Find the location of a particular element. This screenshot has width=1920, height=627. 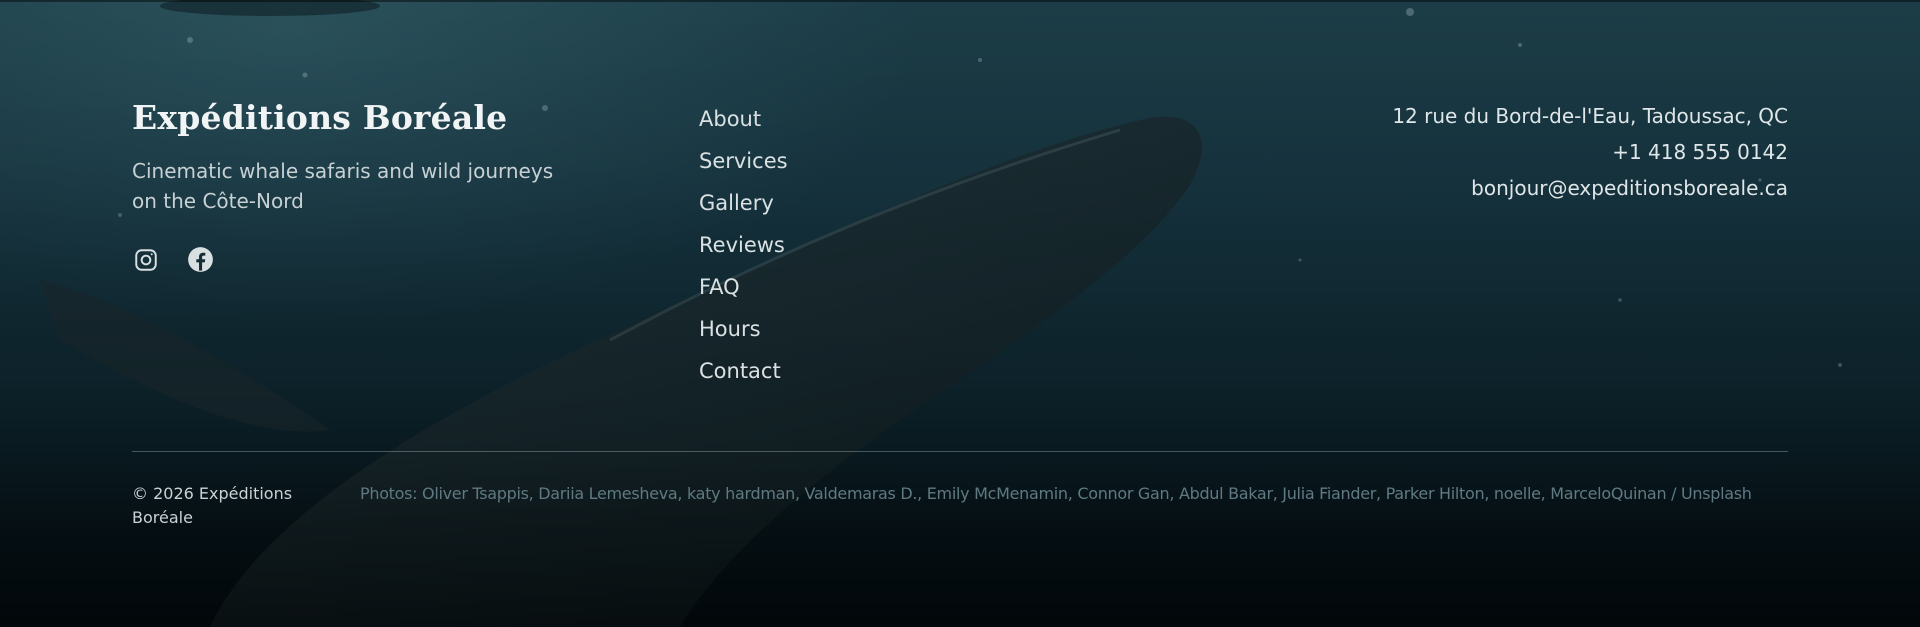

nav-item-services: Services is located at coordinates (743, 161).